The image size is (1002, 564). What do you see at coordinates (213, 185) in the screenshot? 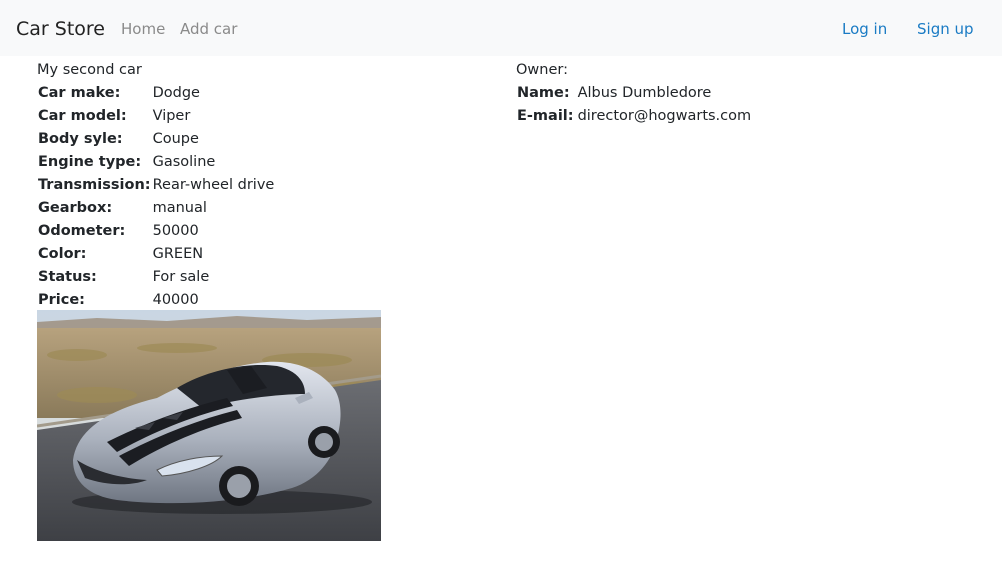
I see `spec-value: Rear-wheel drive` at bounding box center [213, 185].